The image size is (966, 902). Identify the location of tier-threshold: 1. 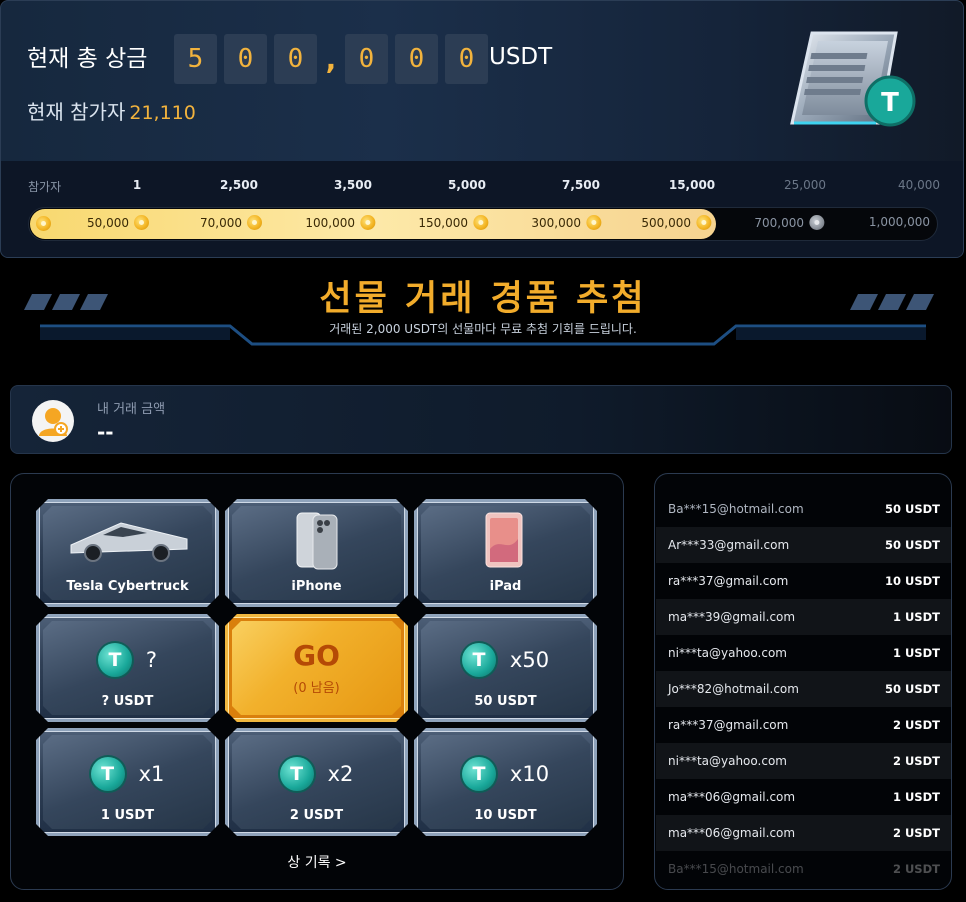
(137, 185).